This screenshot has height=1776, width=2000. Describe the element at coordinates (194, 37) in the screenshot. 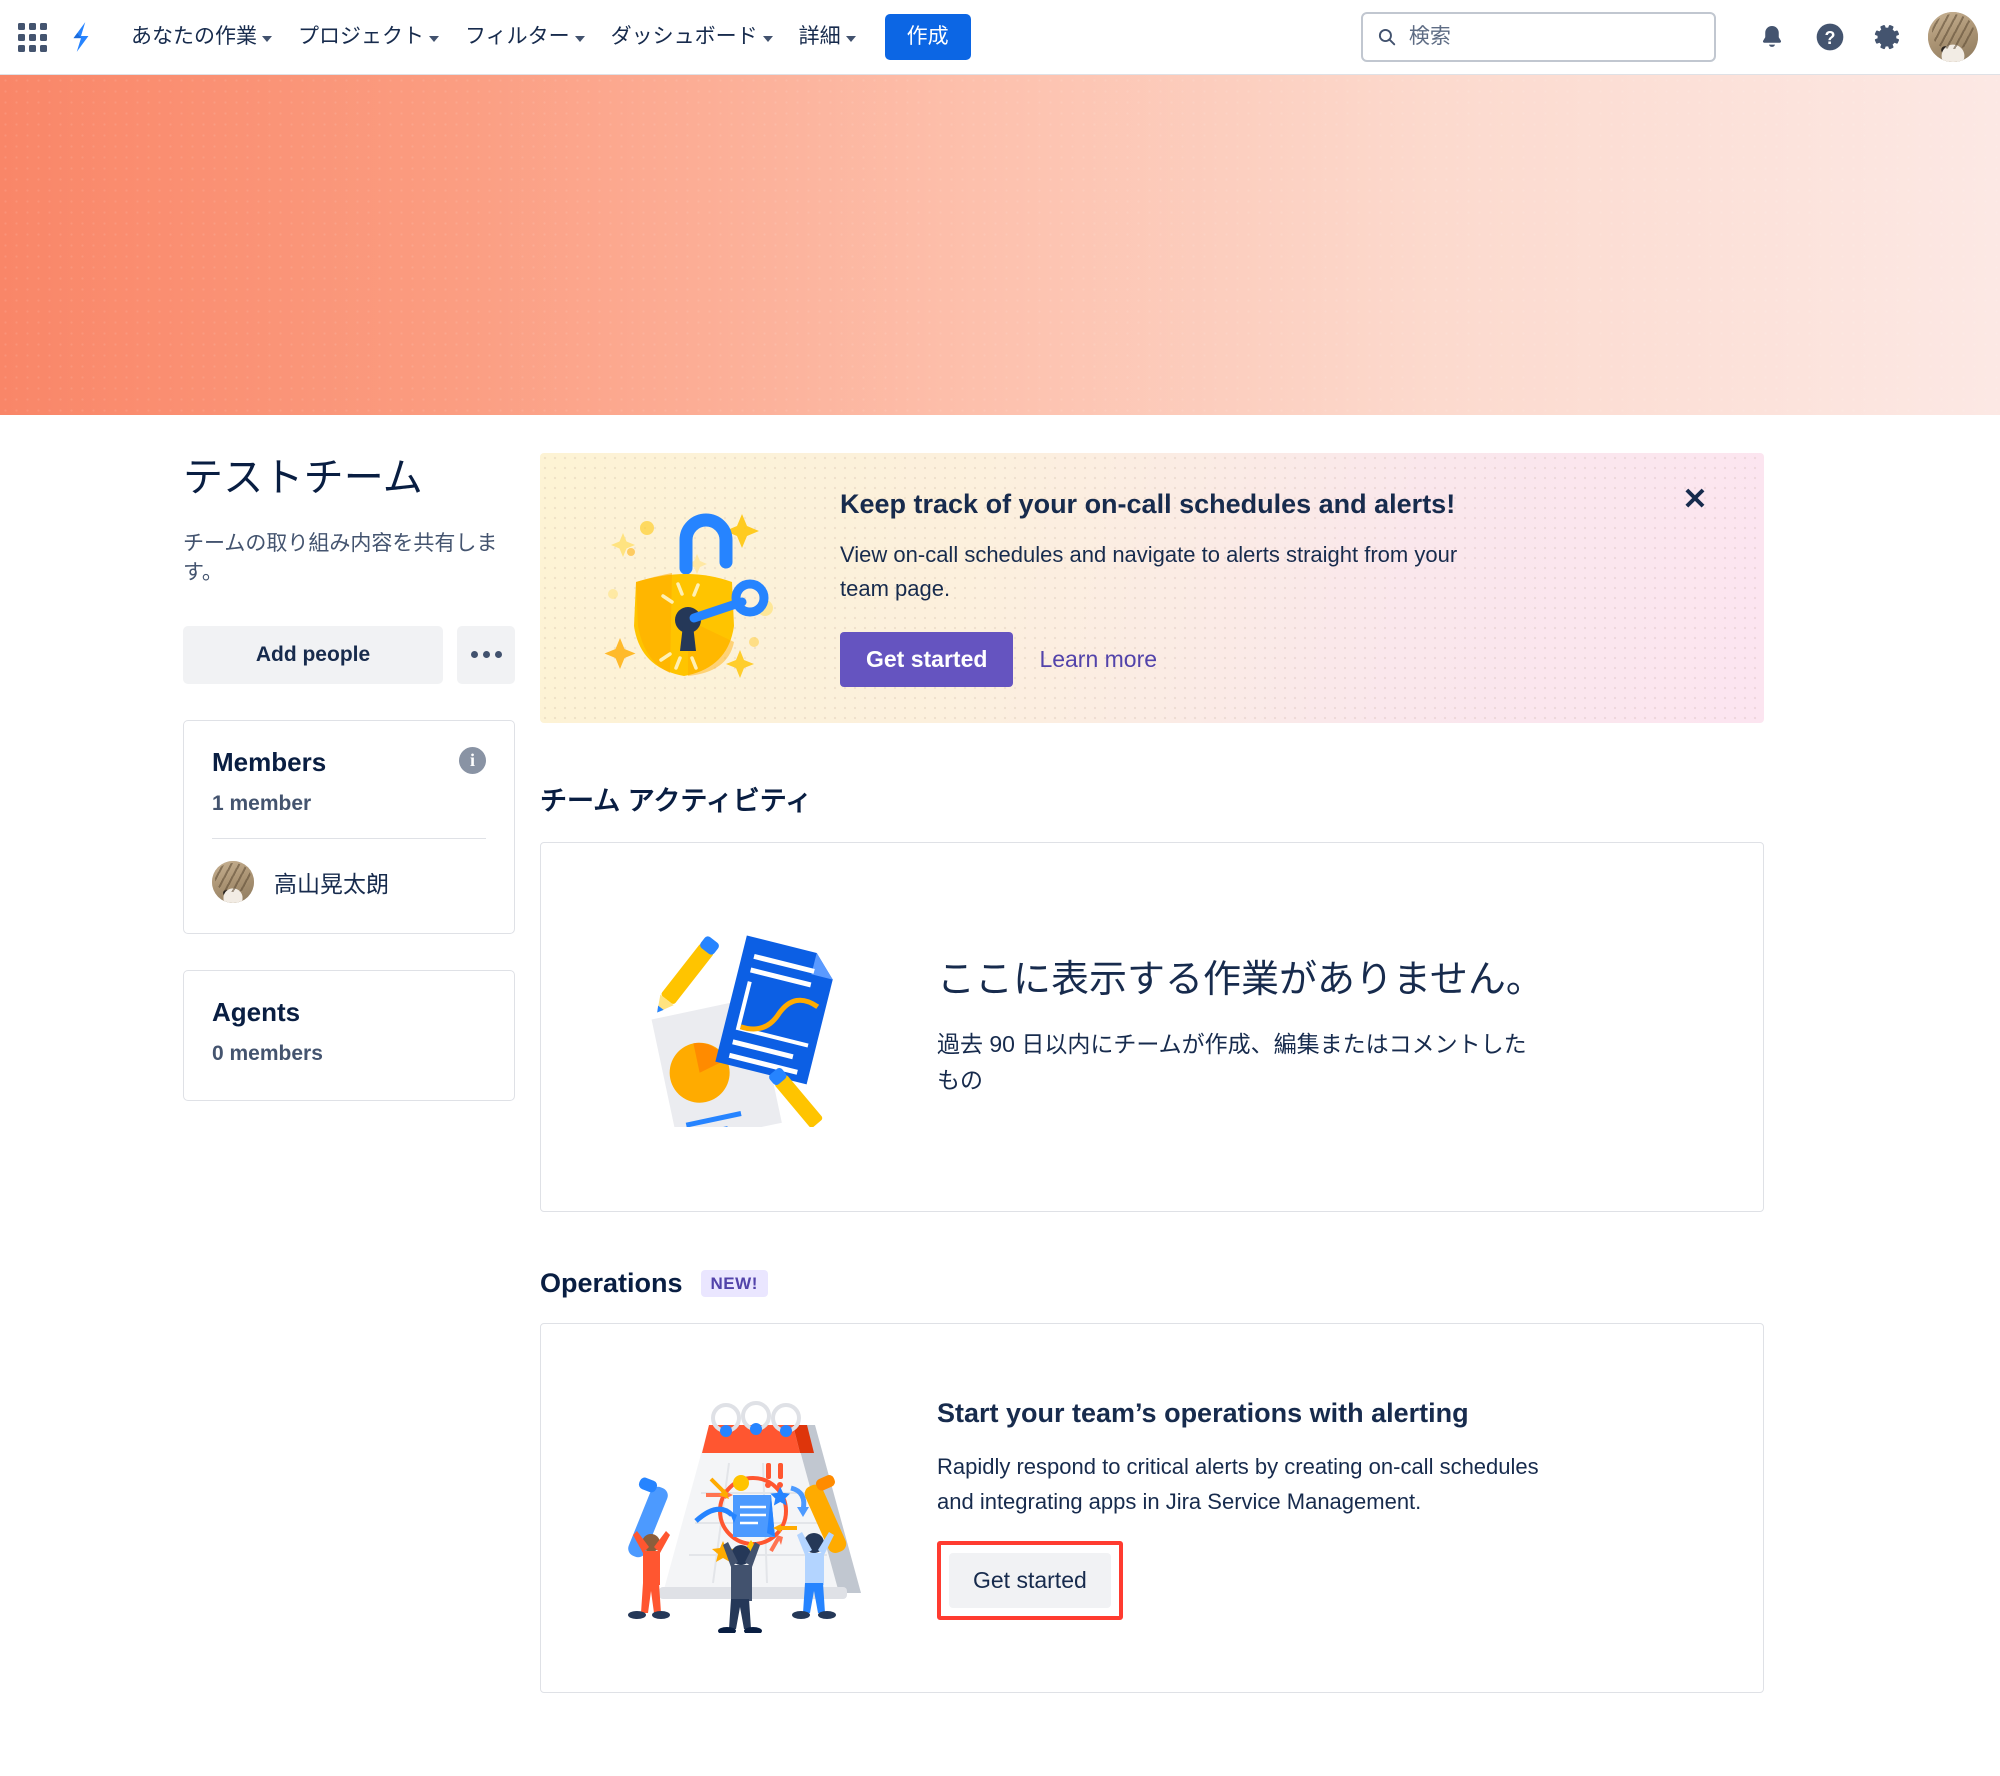

I see `nav-item-label: あなたの作業` at that location.